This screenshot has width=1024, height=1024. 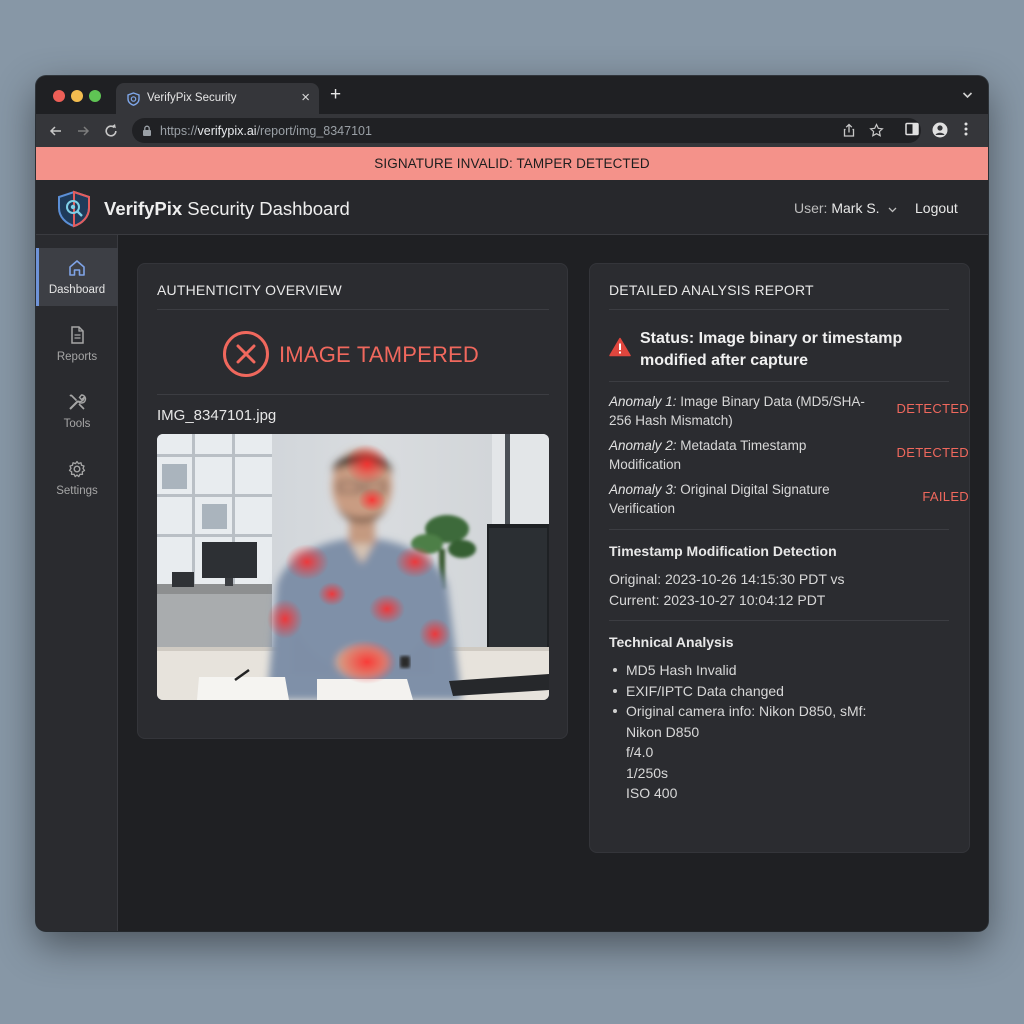 I want to click on technical-section-title: Technical Analysis, so click(x=671, y=642).